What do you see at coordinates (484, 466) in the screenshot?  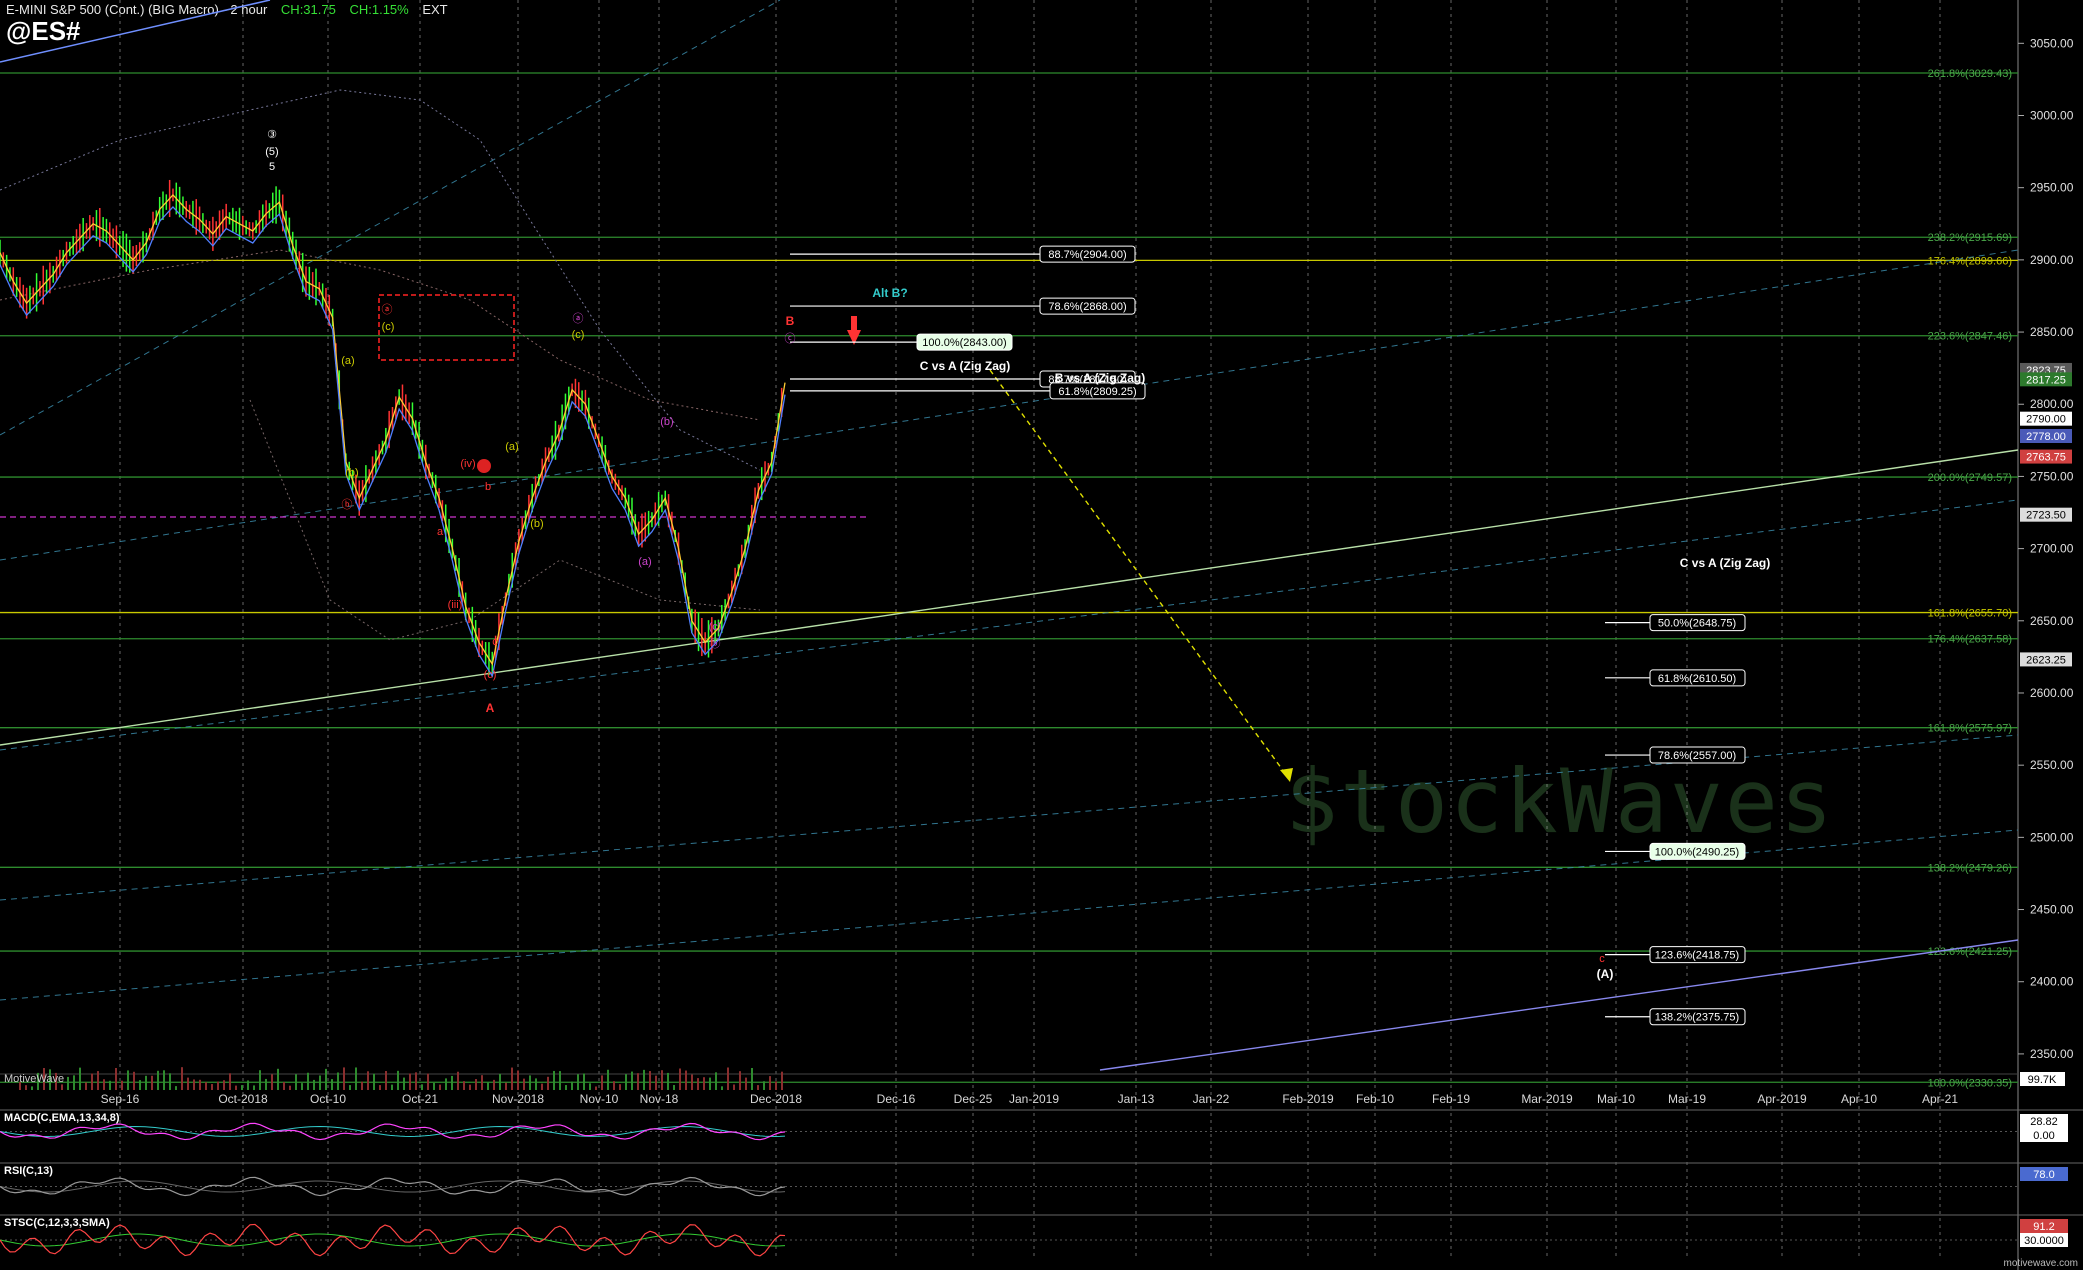 I see `alert-marker` at bounding box center [484, 466].